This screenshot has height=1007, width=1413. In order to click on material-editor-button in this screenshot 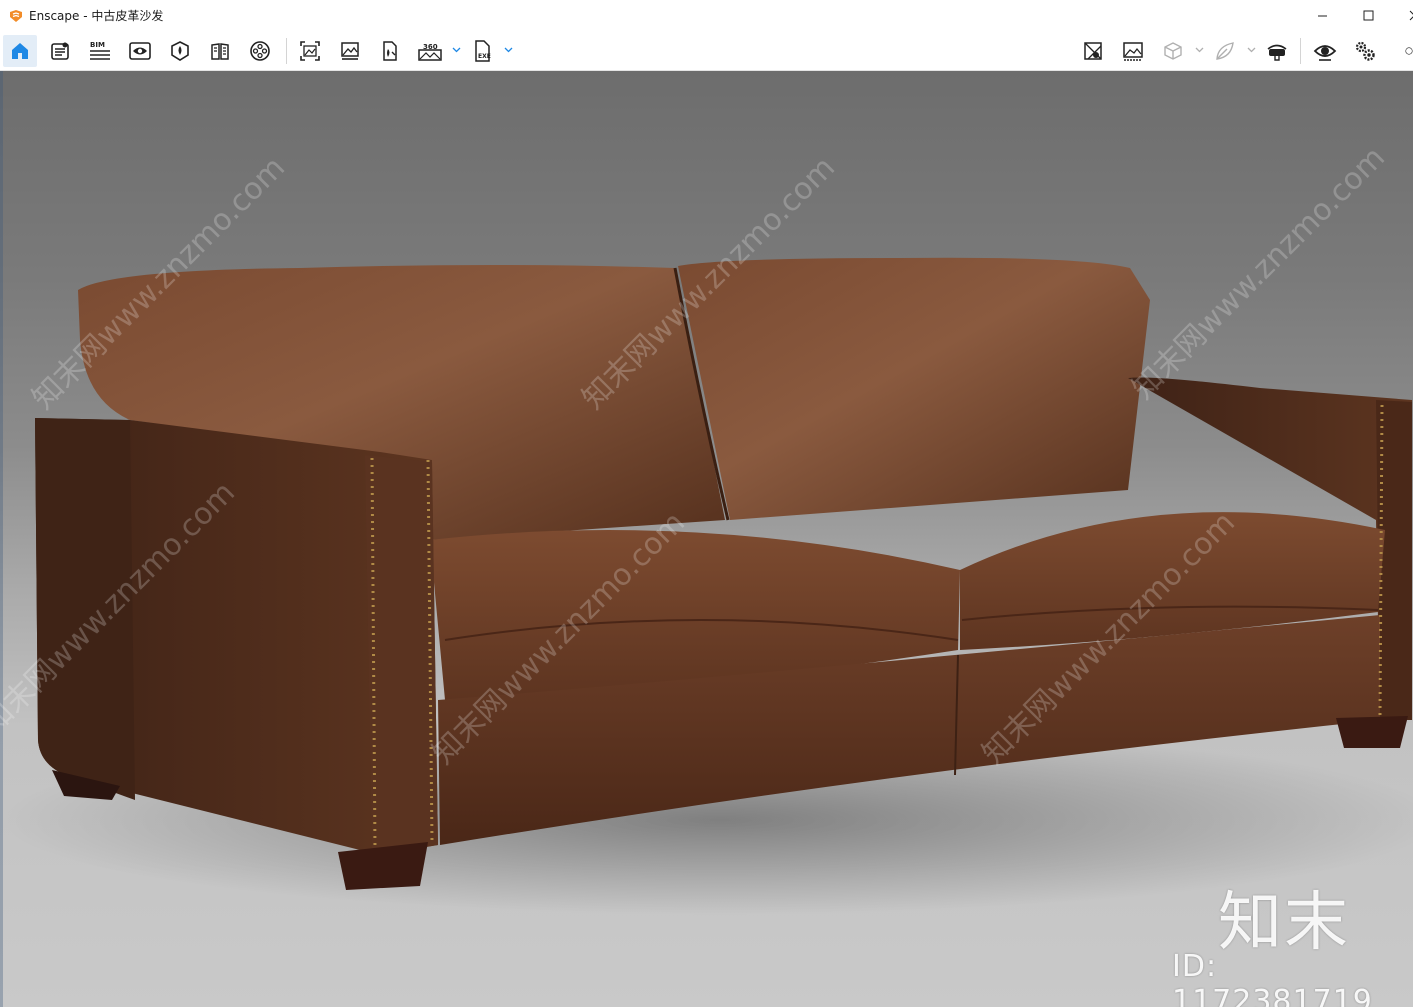, I will do `click(220, 51)`.